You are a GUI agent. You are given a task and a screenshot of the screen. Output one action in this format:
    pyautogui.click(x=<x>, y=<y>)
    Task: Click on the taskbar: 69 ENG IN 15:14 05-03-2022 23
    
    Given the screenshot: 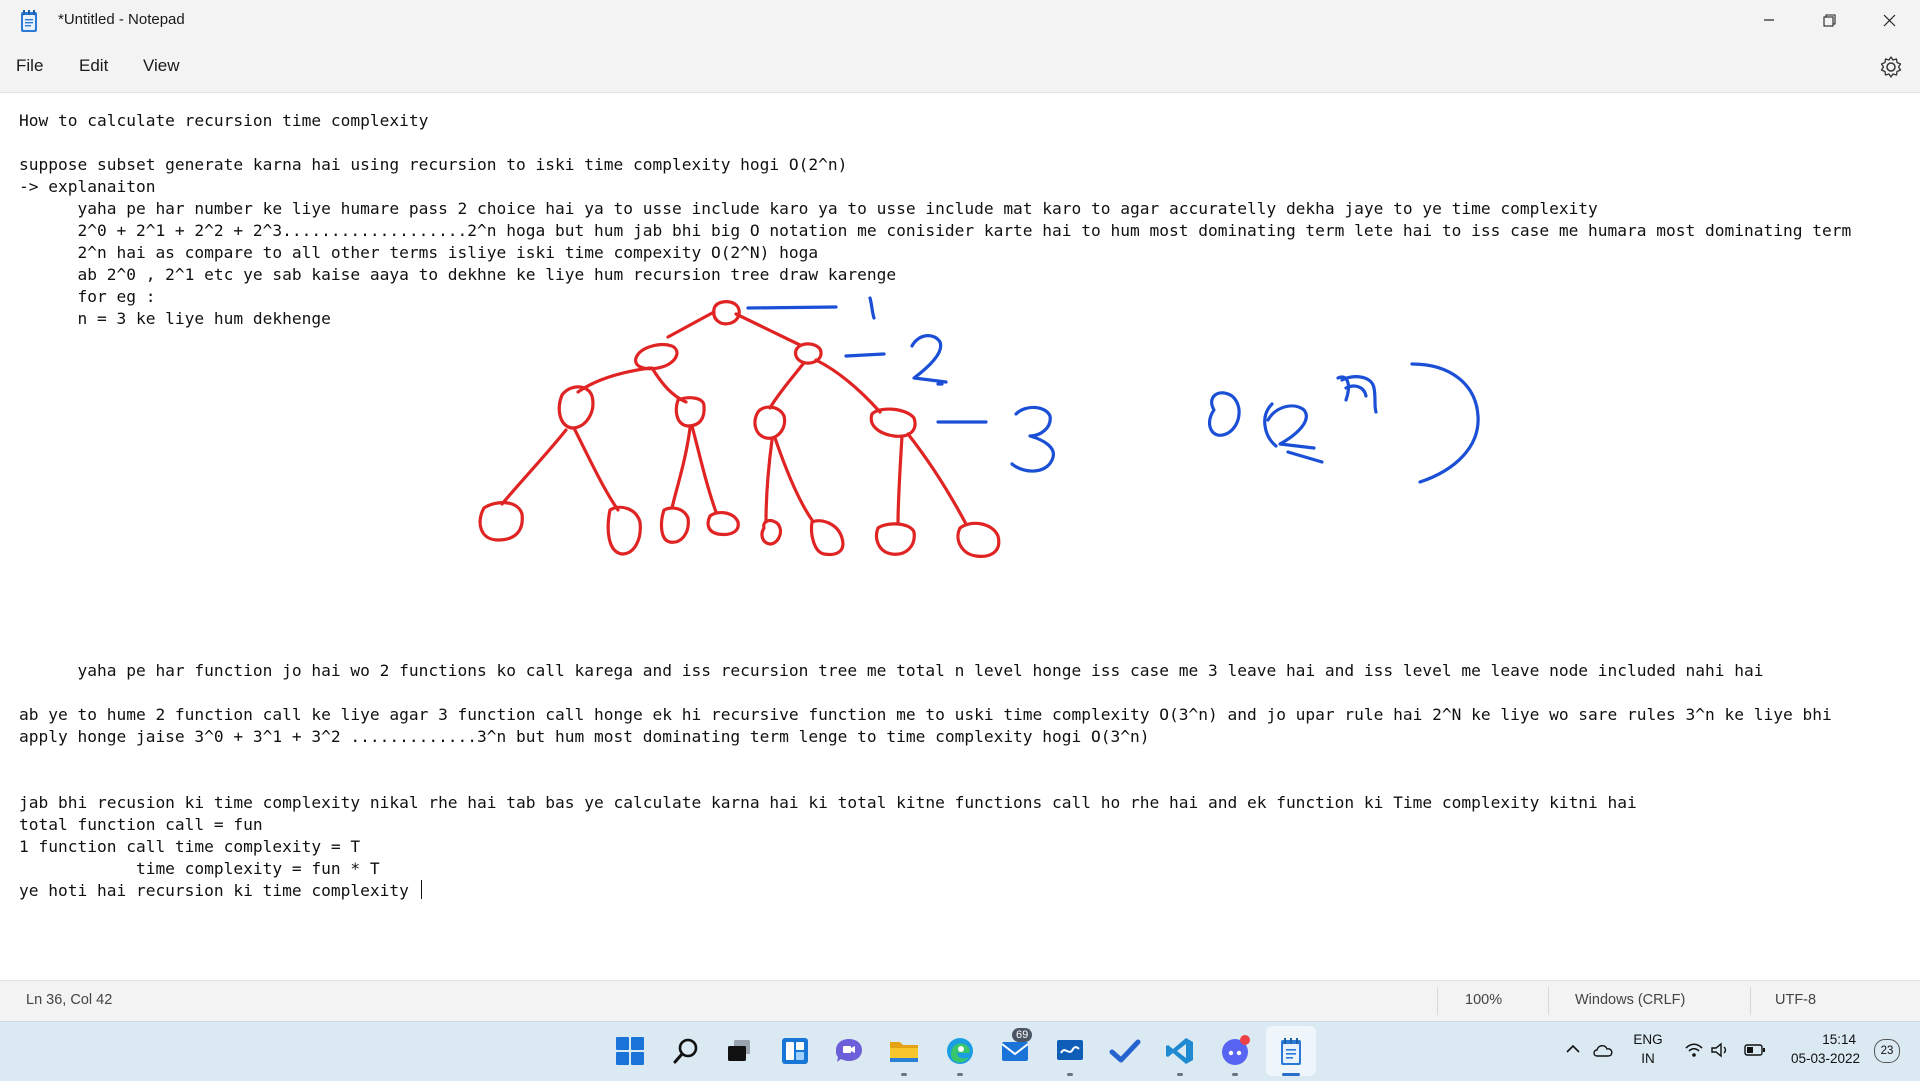 What is the action you would take?
    pyautogui.click(x=960, y=1051)
    